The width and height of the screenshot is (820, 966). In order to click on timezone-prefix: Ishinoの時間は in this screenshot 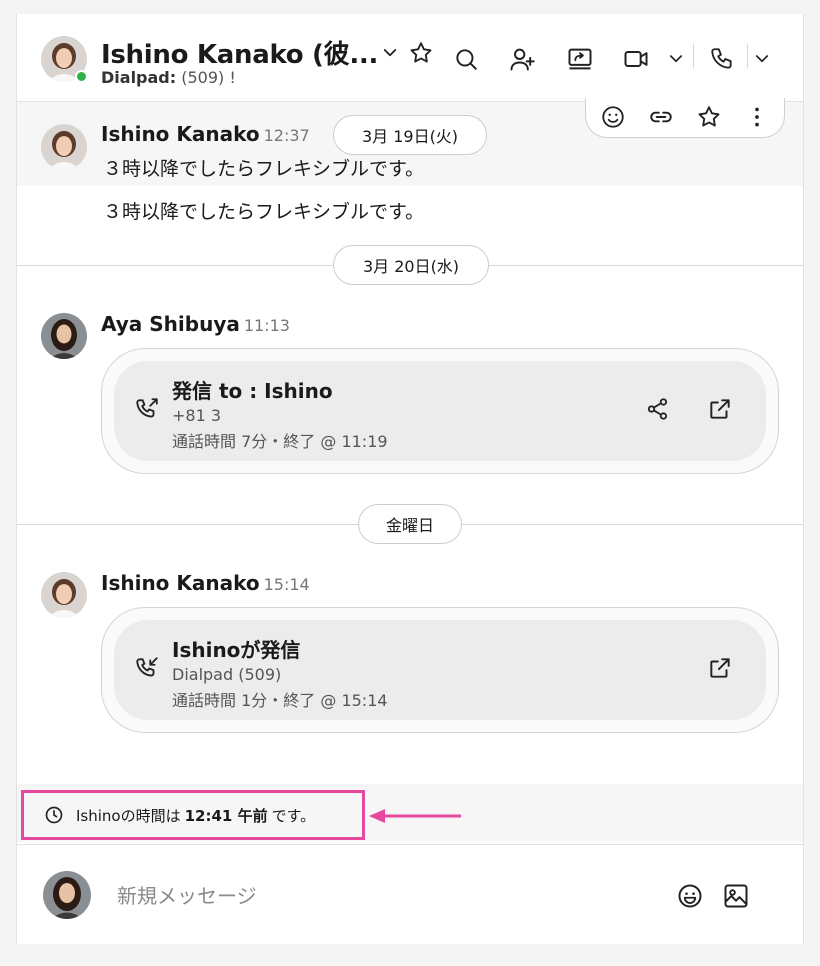, I will do `click(128, 815)`.